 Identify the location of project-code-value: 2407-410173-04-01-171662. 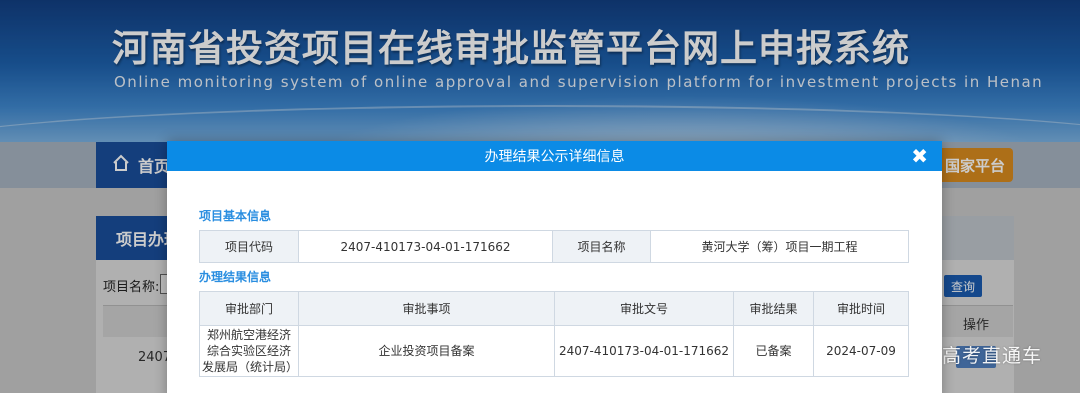
(425, 246).